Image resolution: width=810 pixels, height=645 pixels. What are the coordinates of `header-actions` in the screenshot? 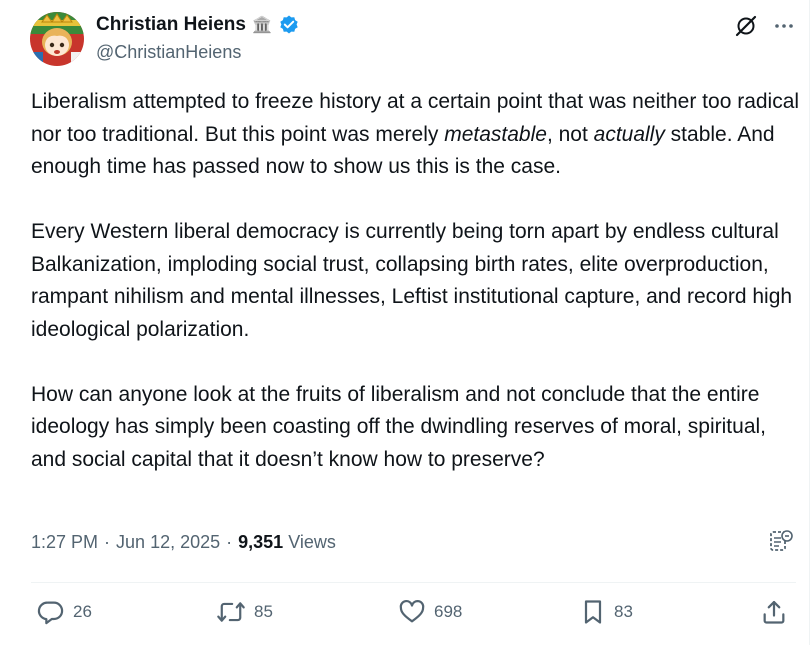 It's located at (765, 28).